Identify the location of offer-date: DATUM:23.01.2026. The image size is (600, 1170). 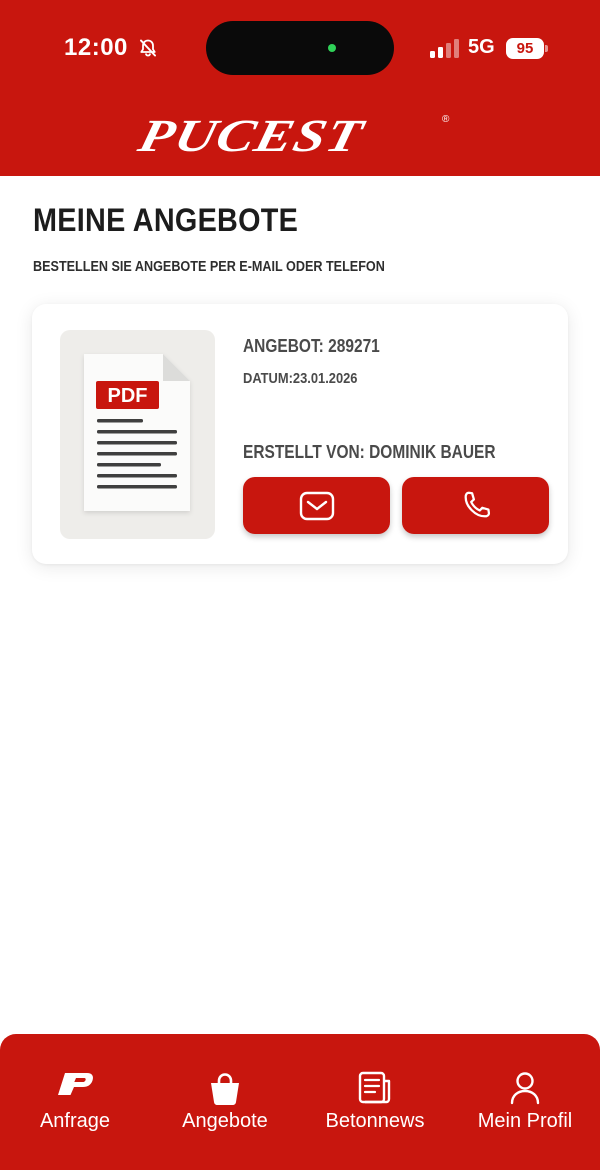
(300, 378).